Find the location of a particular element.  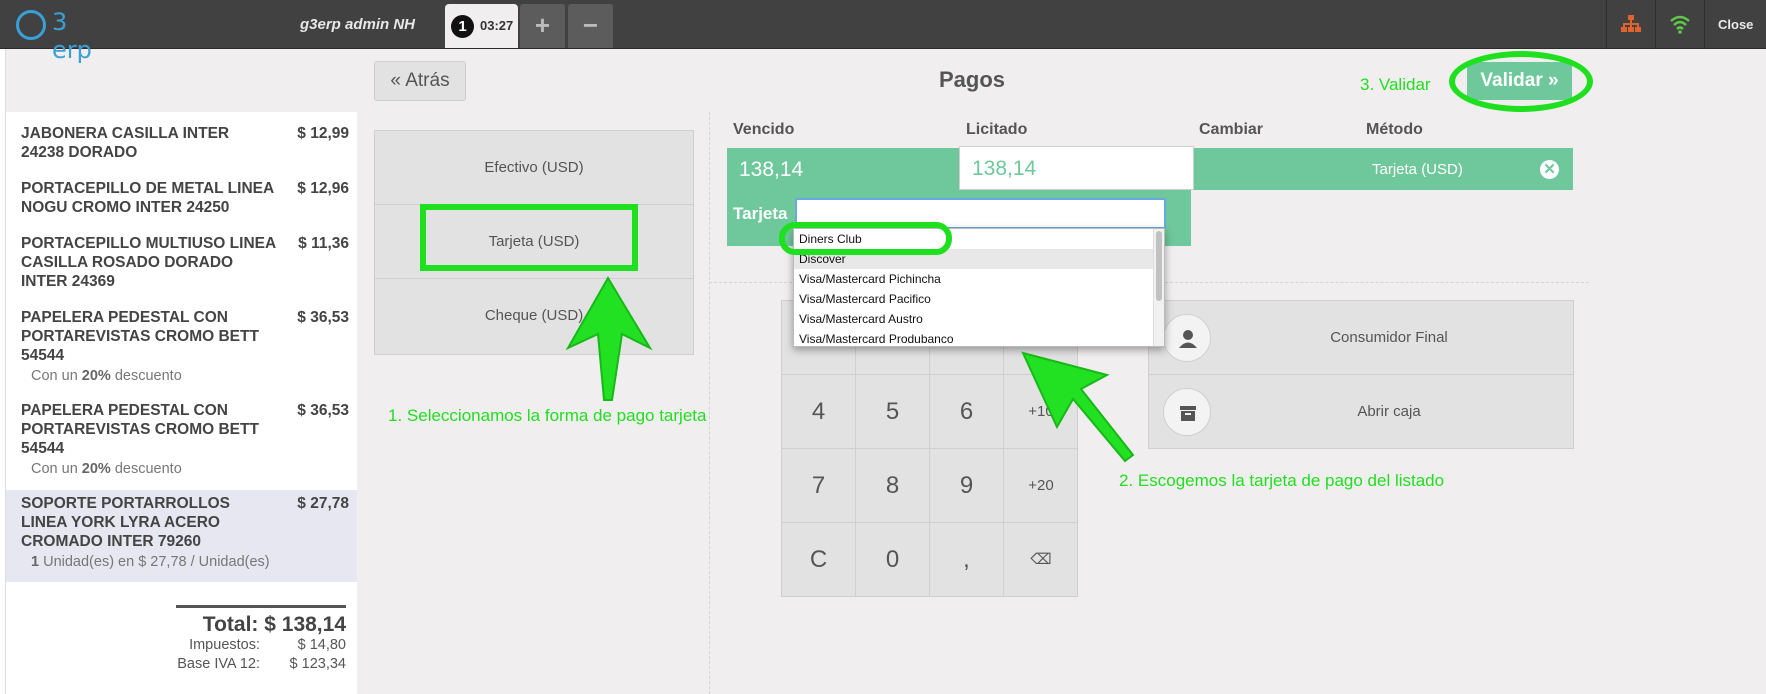

dropdown-option: Visa/Mastercard Pichincha is located at coordinates (974, 279).